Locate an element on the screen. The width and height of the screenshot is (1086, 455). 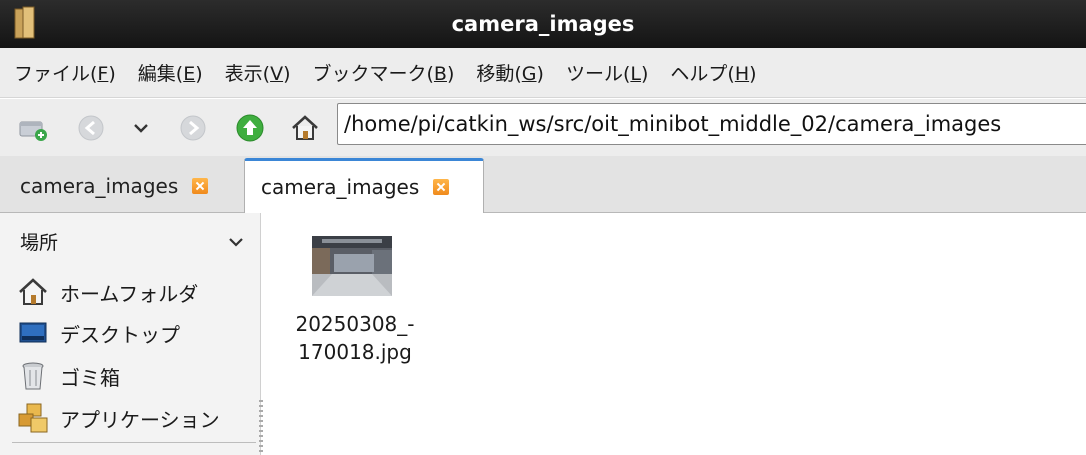
sidebar-item-home: ホームフォルダ is located at coordinates (107, 292).